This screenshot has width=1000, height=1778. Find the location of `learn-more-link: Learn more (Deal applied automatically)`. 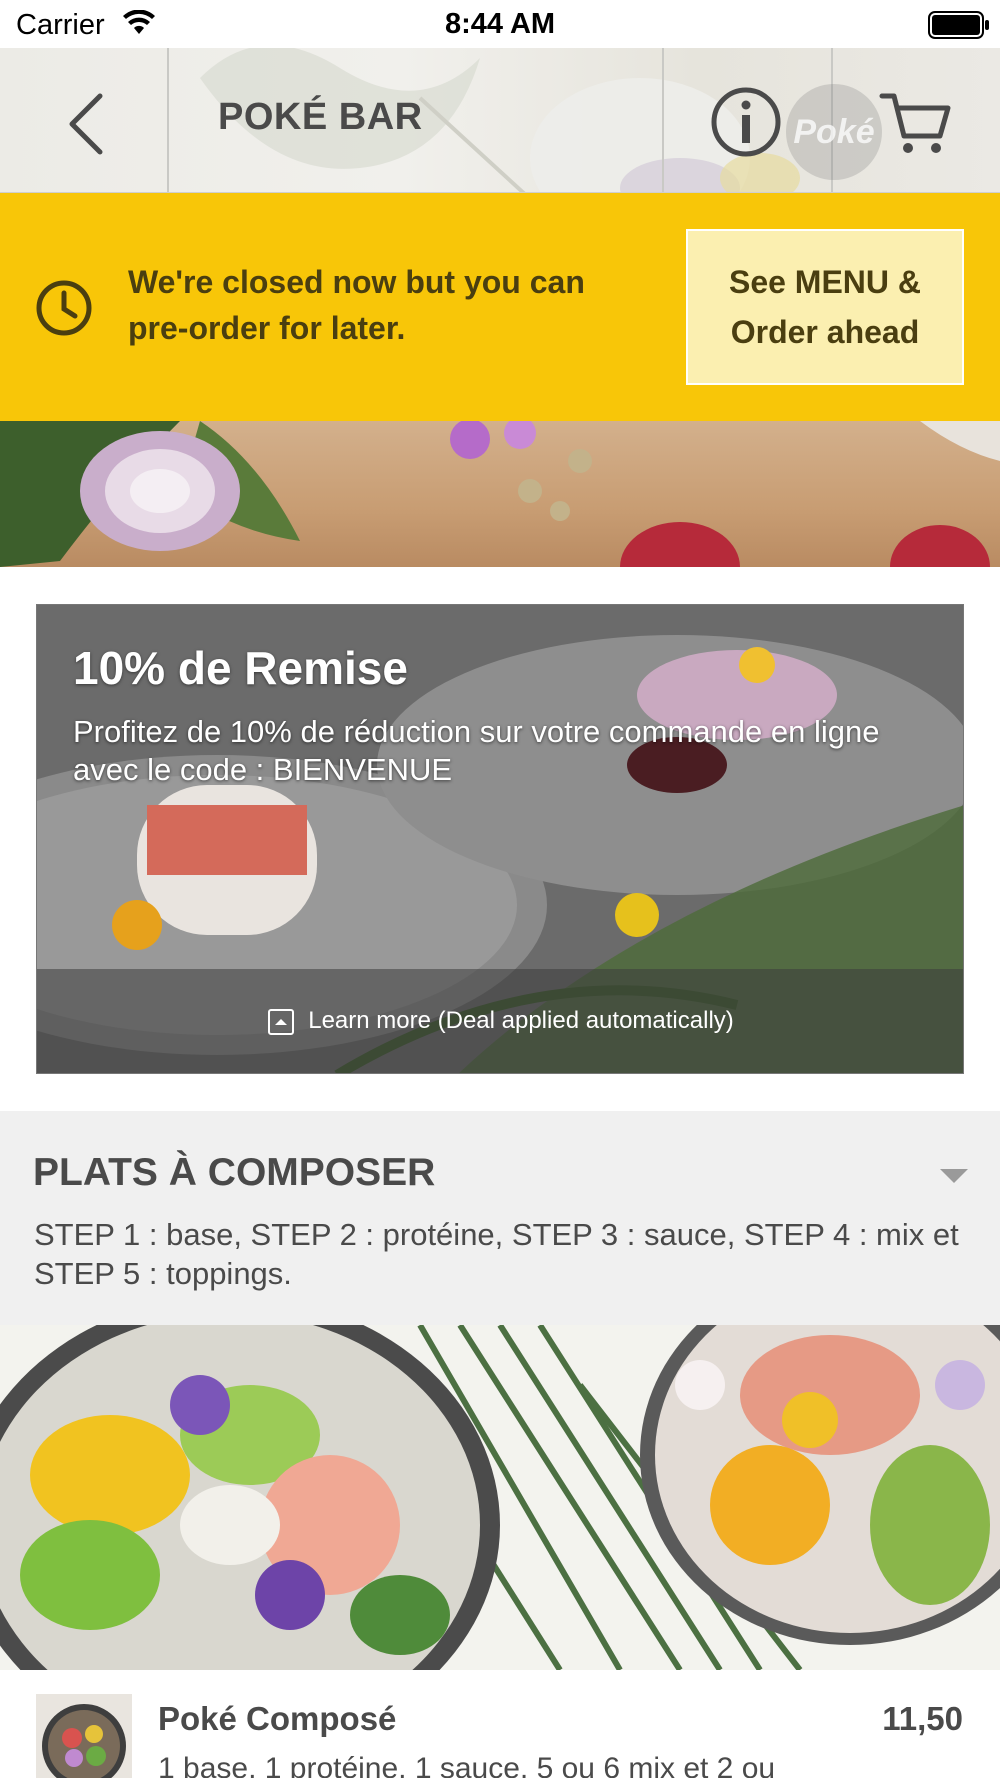

learn-more-link: Learn more (Deal applied automatically) is located at coordinates (500, 1021).